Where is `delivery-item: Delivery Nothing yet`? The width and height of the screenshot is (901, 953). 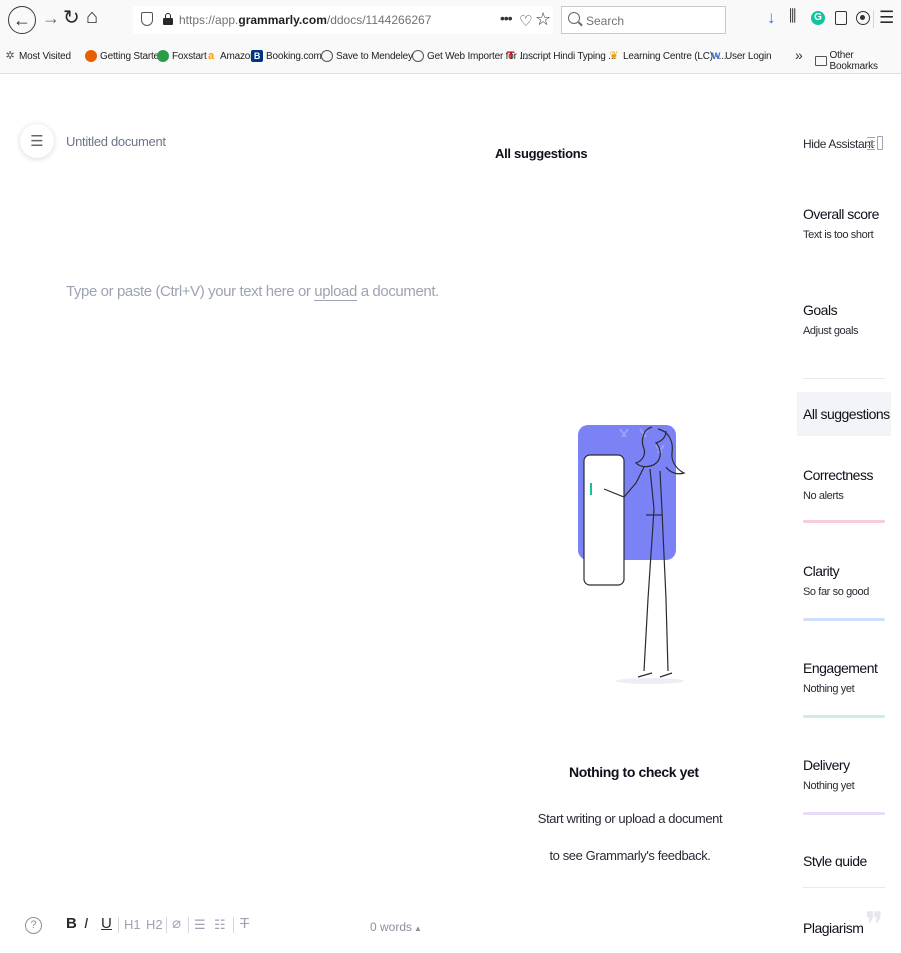
delivery-item: Delivery Nothing yet is located at coordinates (829, 774).